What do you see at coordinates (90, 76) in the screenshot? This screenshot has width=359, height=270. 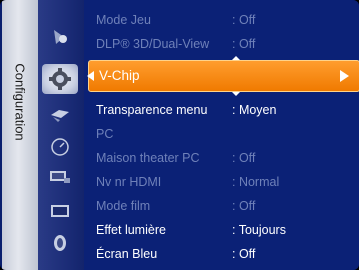 I see `left-arrow-icon` at bounding box center [90, 76].